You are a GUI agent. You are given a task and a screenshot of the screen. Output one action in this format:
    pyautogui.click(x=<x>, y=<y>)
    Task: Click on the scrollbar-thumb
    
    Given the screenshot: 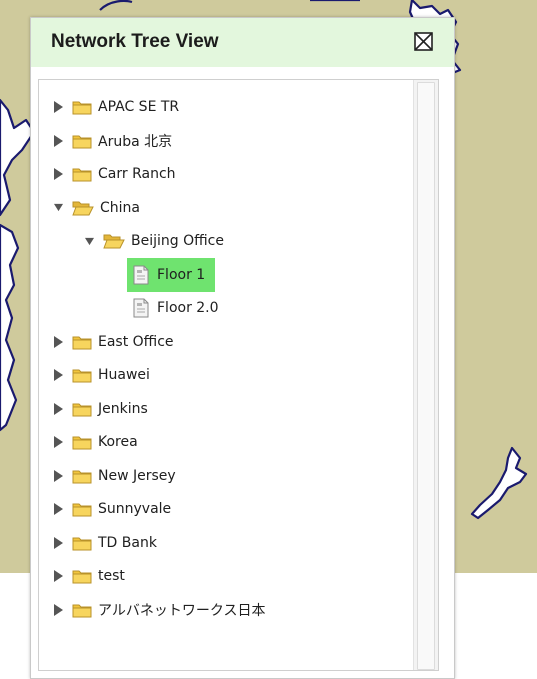 What is the action you would take?
    pyautogui.click(x=426, y=376)
    